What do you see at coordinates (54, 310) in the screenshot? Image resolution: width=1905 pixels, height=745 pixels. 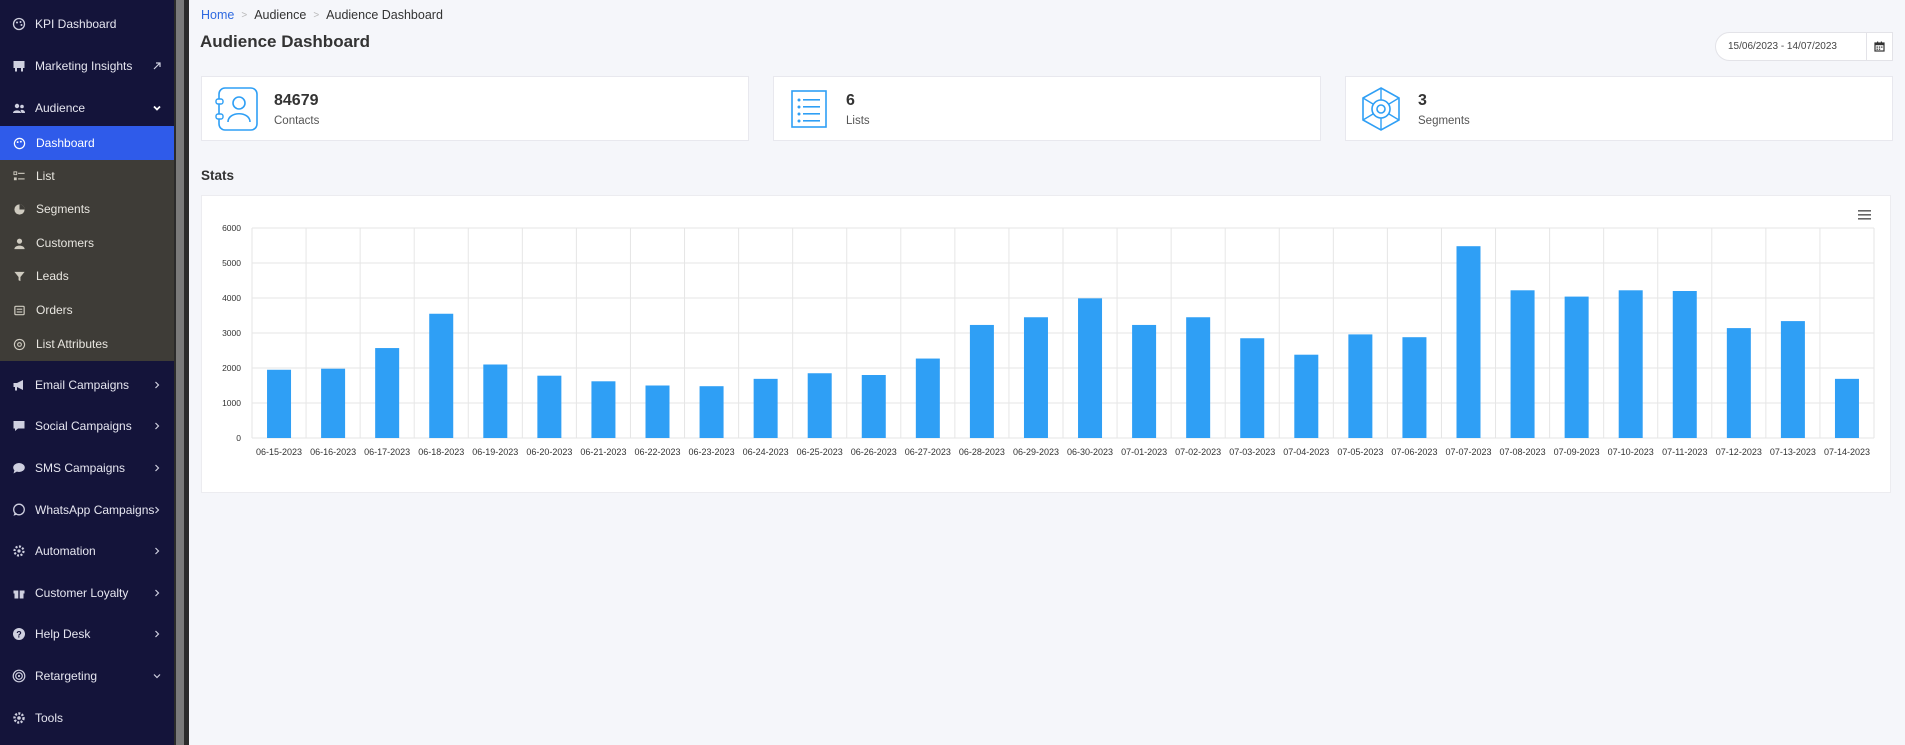 I see `sidebar-item-label: Orders` at bounding box center [54, 310].